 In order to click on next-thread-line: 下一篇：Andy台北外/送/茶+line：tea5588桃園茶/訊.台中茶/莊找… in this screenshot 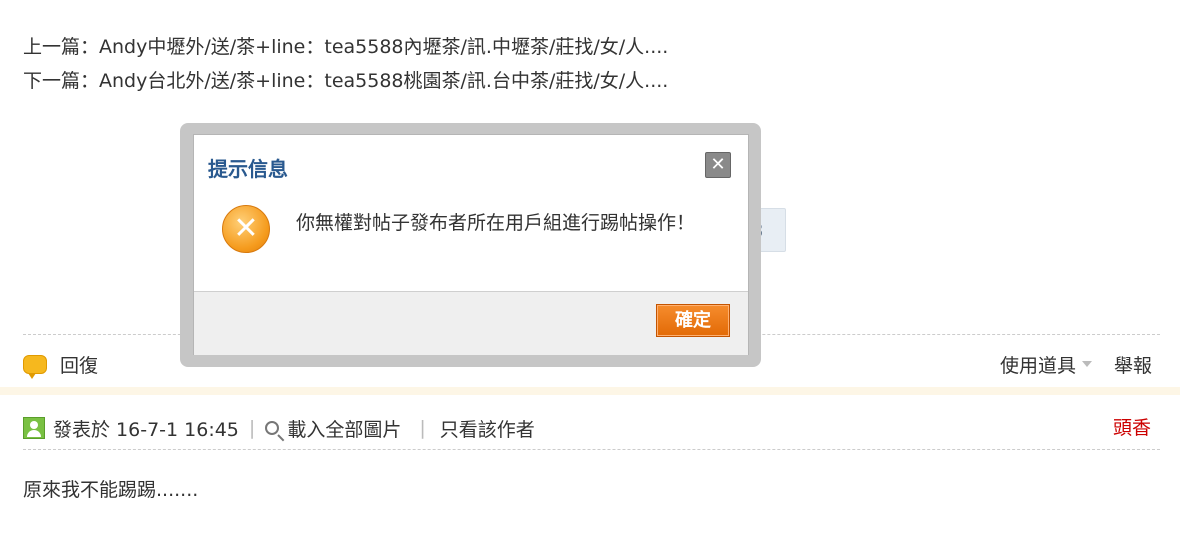, I will do `click(345, 79)`.